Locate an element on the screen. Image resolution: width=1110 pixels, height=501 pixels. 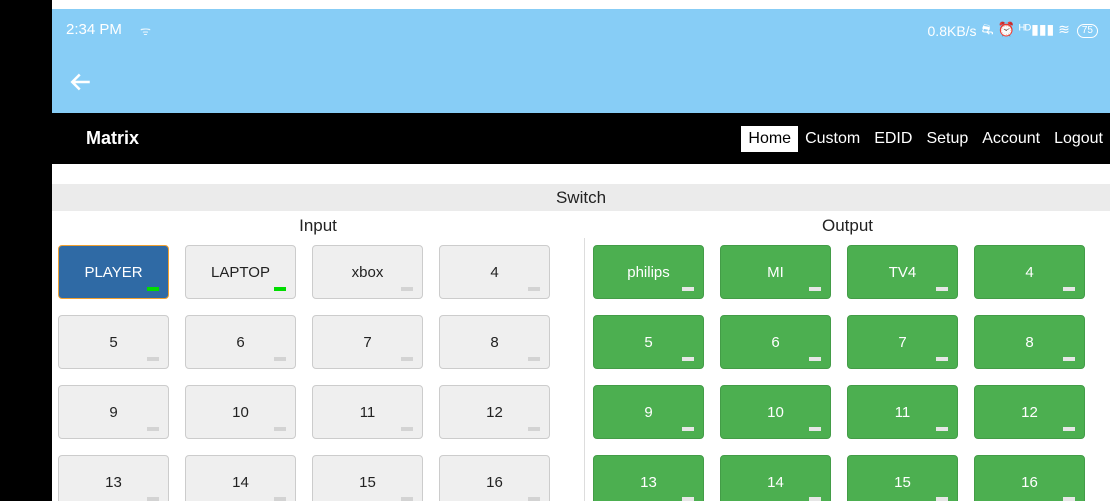
in-button-label: 12 is located at coordinates (494, 412).